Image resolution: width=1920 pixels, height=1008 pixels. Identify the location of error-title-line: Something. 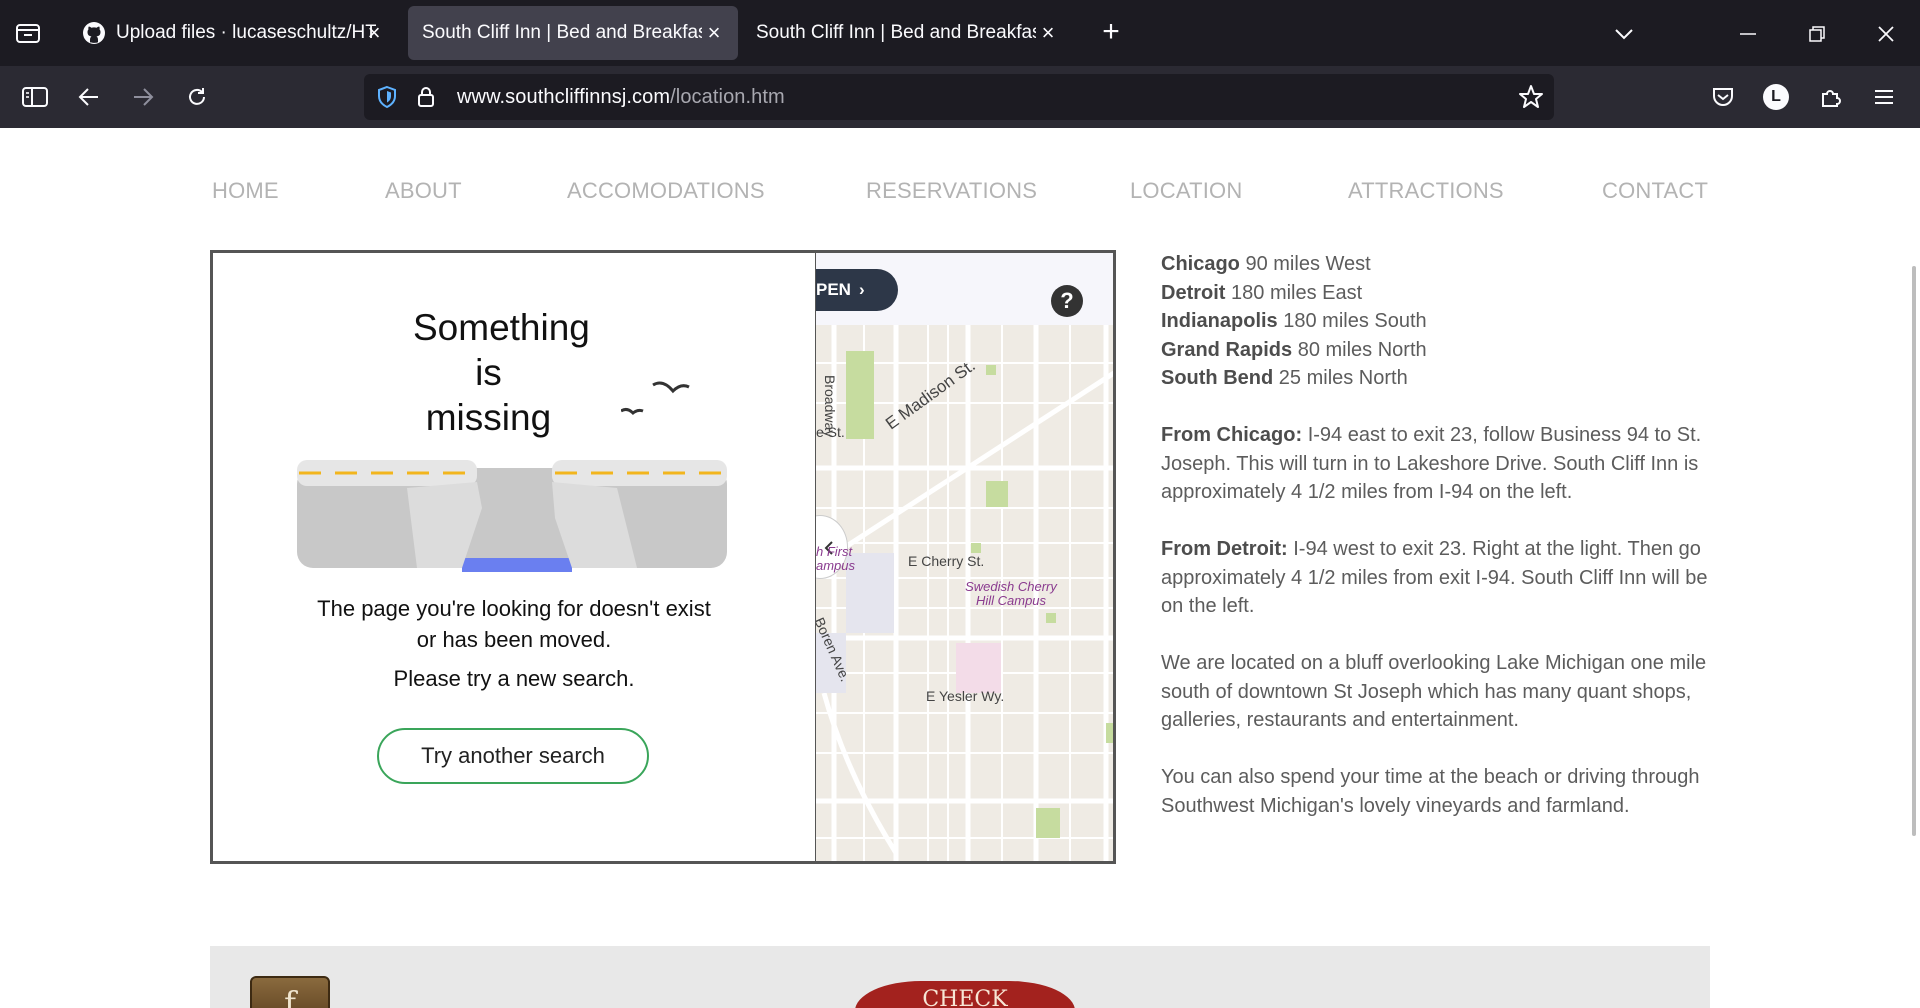
(501, 327).